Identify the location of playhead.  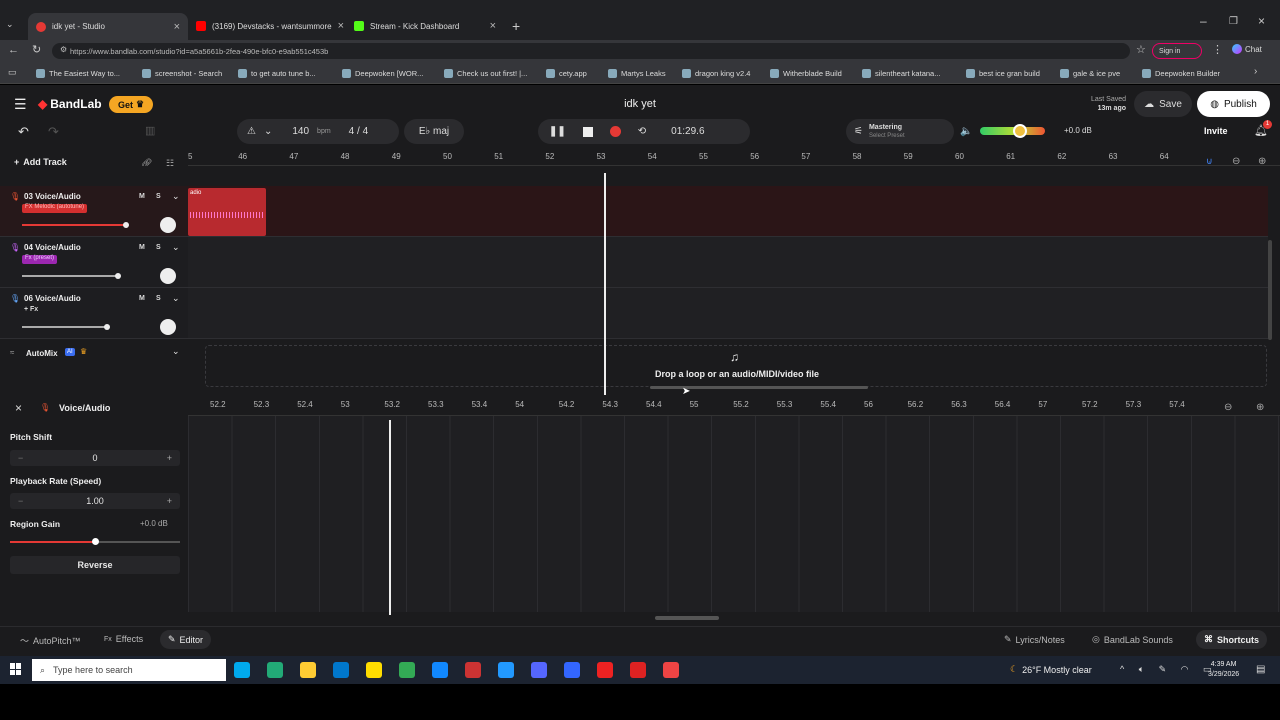
(605, 284).